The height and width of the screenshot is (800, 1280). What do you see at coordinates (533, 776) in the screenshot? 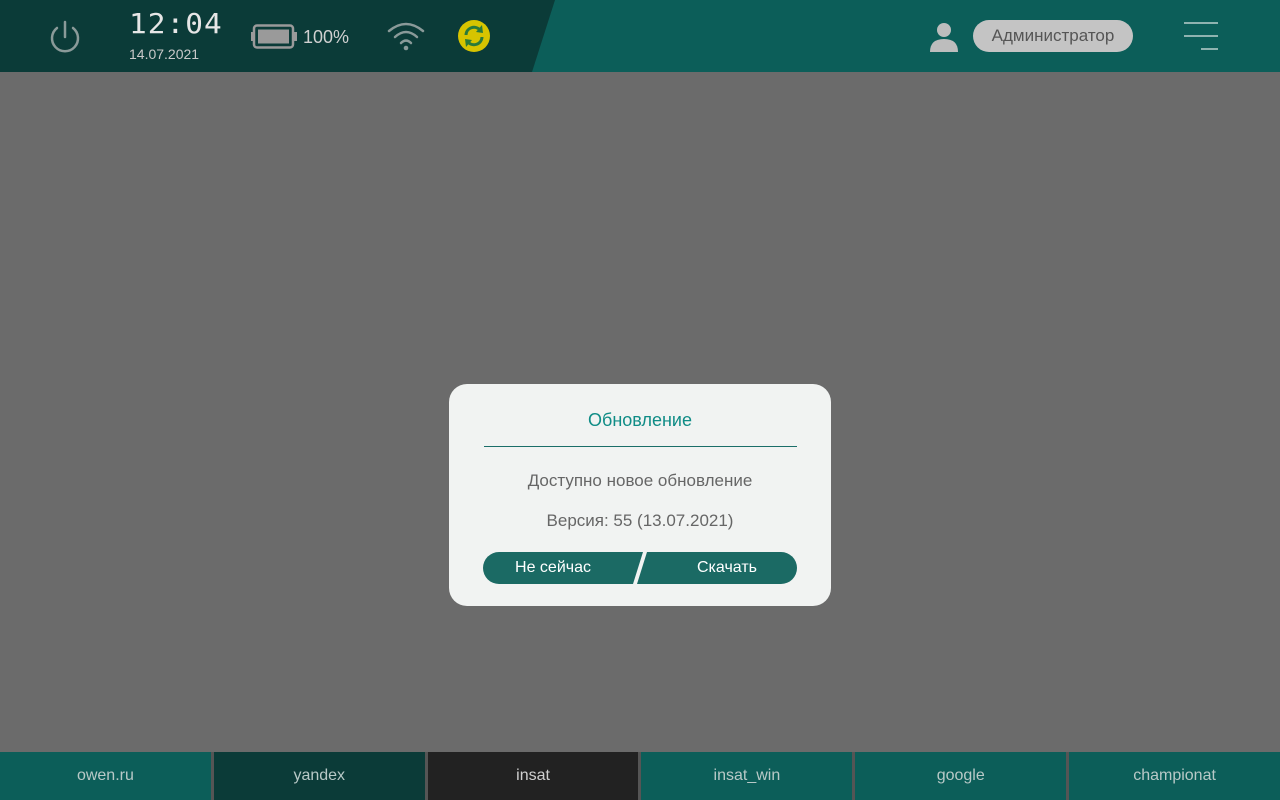
I see `tab-insat: insat` at bounding box center [533, 776].